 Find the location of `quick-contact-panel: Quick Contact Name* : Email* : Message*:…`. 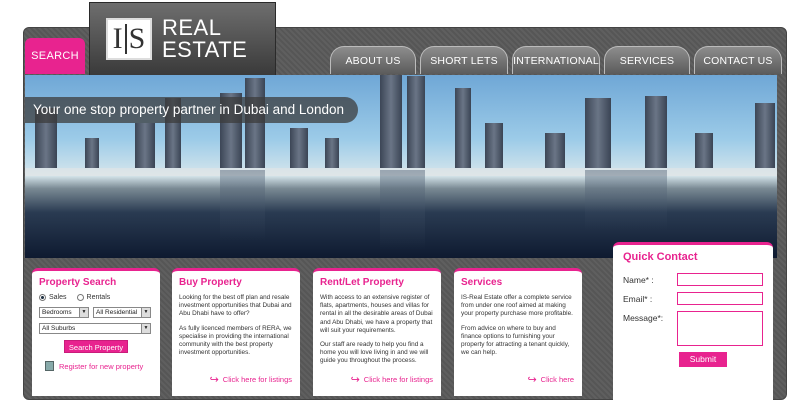

quick-contact-panel: Quick Contact Name* : Email* : Message*:… is located at coordinates (693, 321).